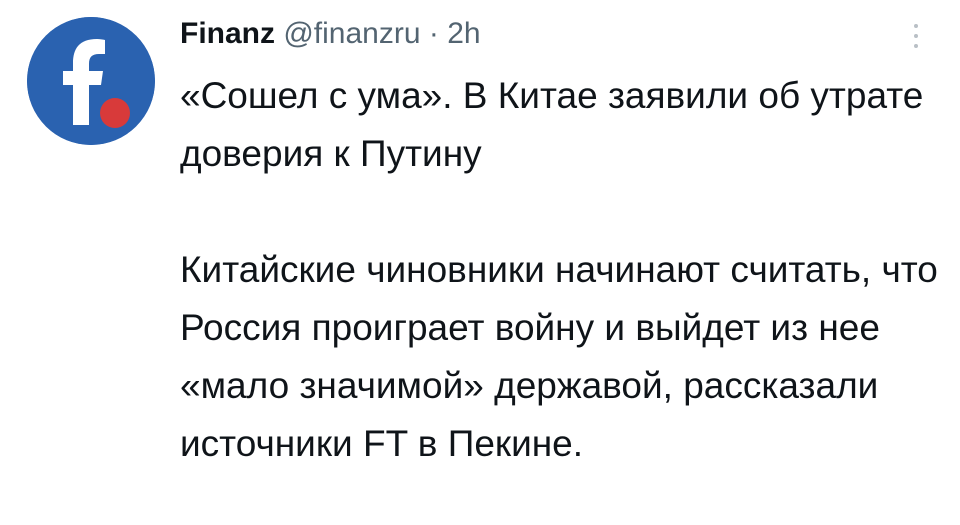  I want to click on finanz-logo-icon, so click(91, 81).